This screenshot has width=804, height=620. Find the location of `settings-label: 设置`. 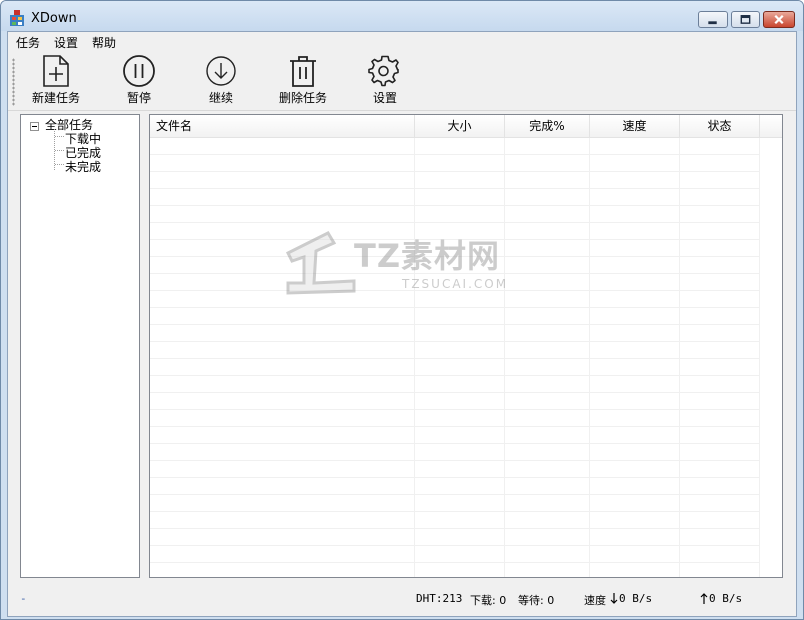

settings-label: 设置 is located at coordinates (384, 98).